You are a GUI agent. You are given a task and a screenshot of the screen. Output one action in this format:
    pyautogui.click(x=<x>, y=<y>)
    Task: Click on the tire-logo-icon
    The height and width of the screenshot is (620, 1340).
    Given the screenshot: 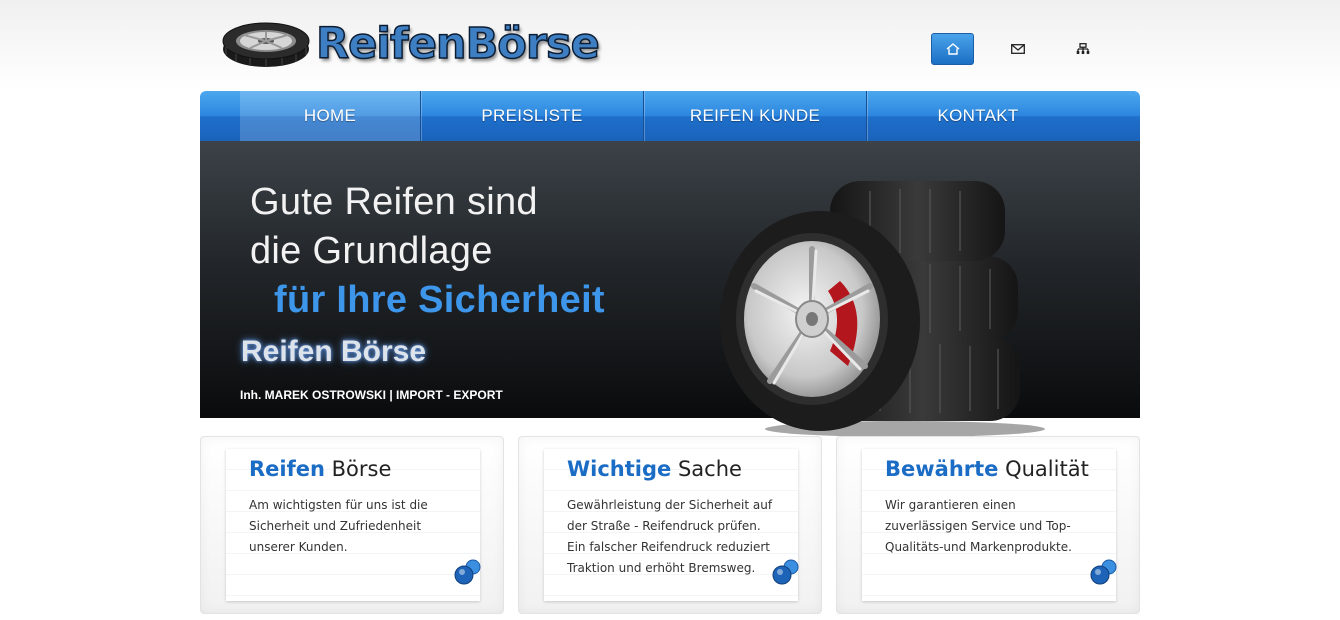 What is the action you would take?
    pyautogui.click(x=266, y=44)
    